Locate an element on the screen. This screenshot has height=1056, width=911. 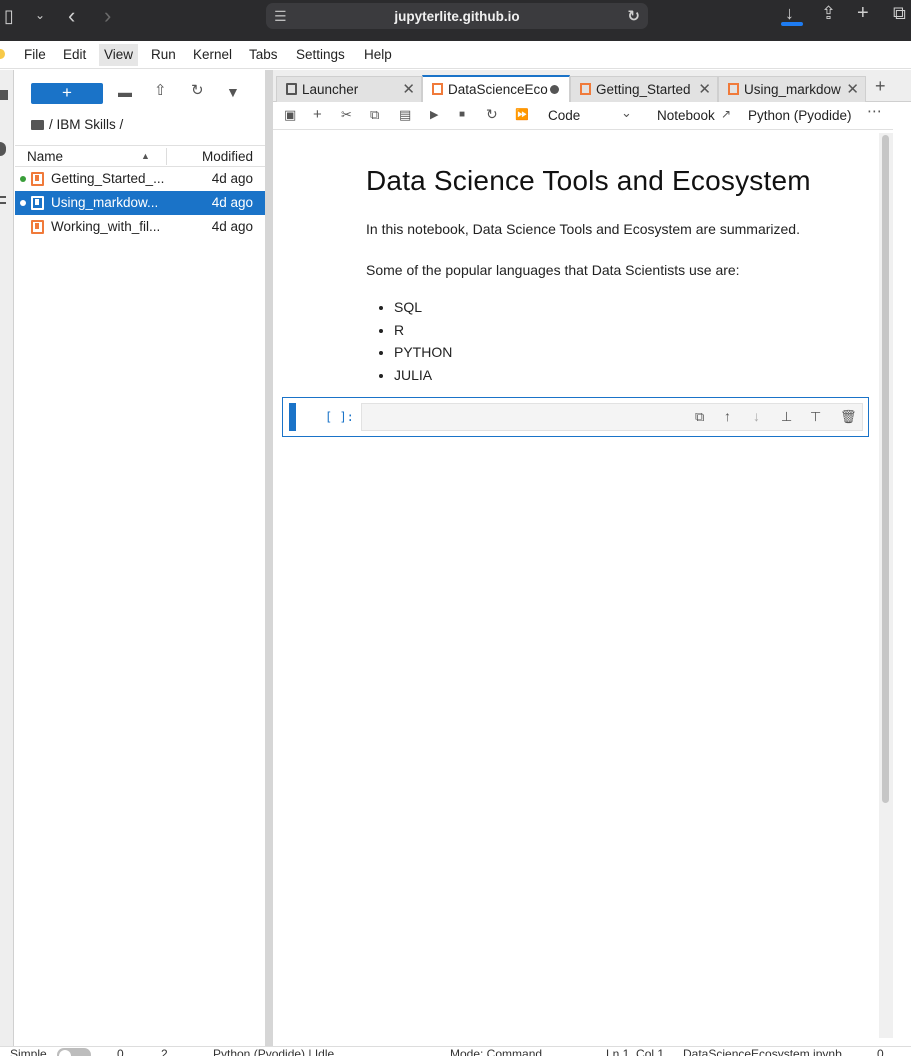
new-folder-icon: ▬ is located at coordinates (125, 92).